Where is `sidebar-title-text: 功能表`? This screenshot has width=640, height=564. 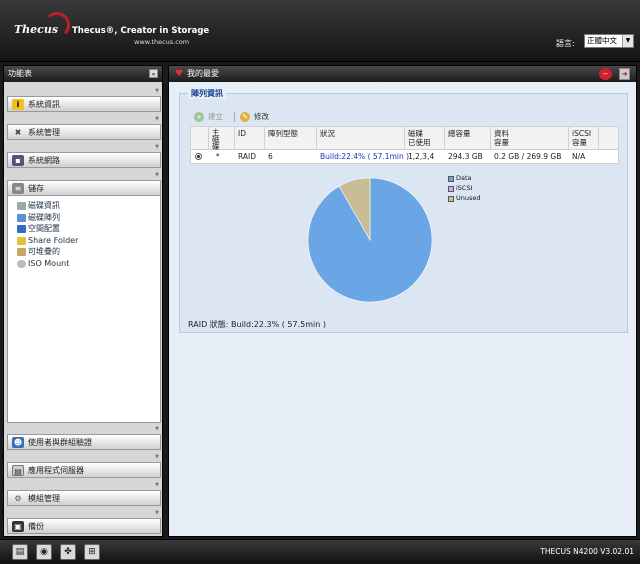
sidebar-title-text: 功能表 is located at coordinates (20, 73).